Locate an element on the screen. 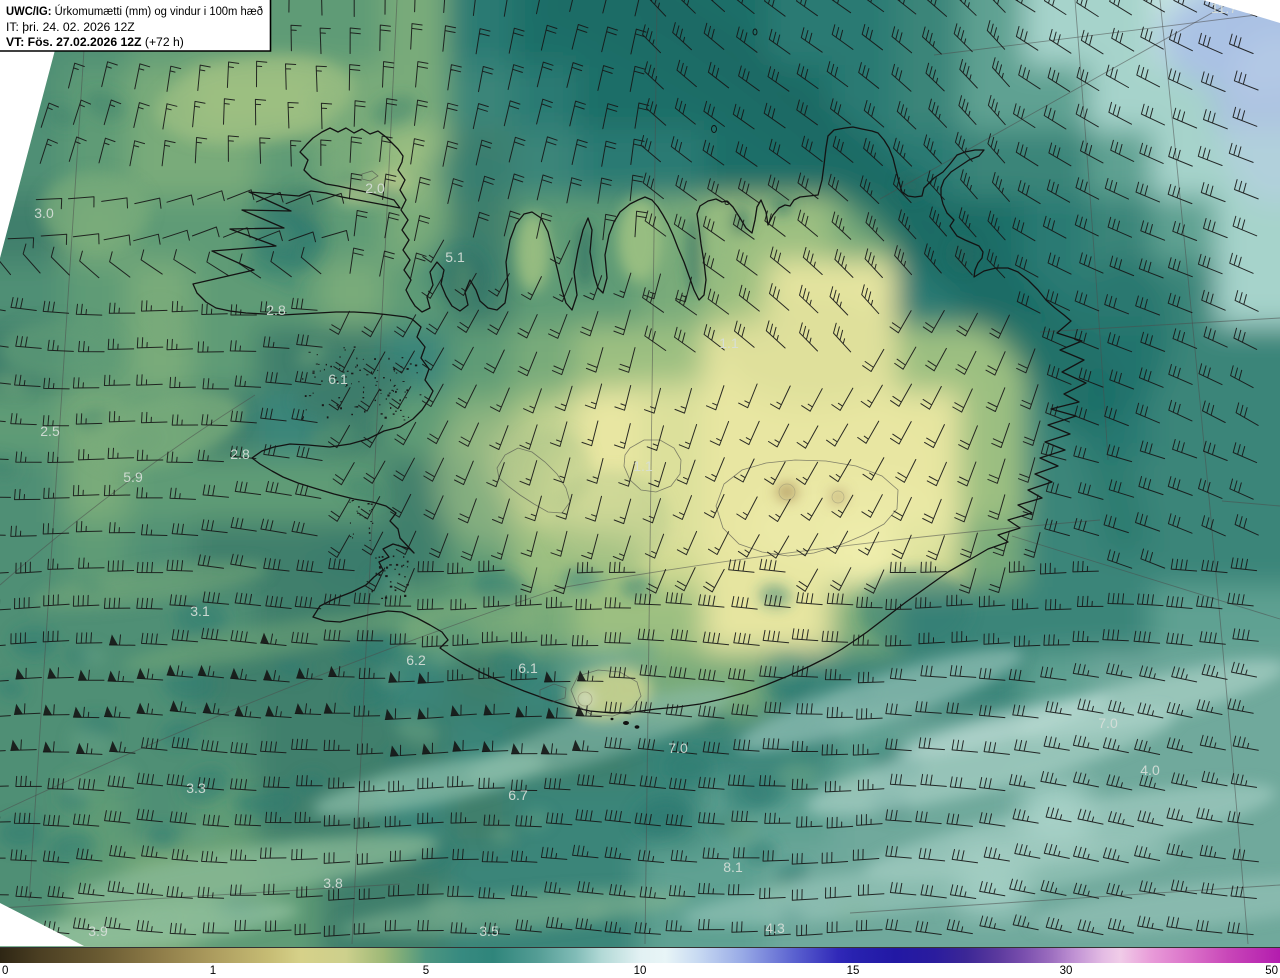 The width and height of the screenshot is (1280, 978). svg-text: 3.3 is located at coordinates (196, 788).